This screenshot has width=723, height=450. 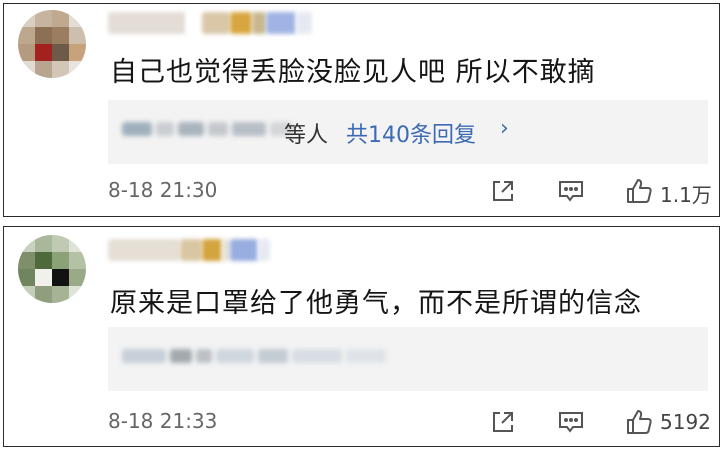 What do you see at coordinates (685, 422) in the screenshot?
I see `like-count: 5192` at bounding box center [685, 422].